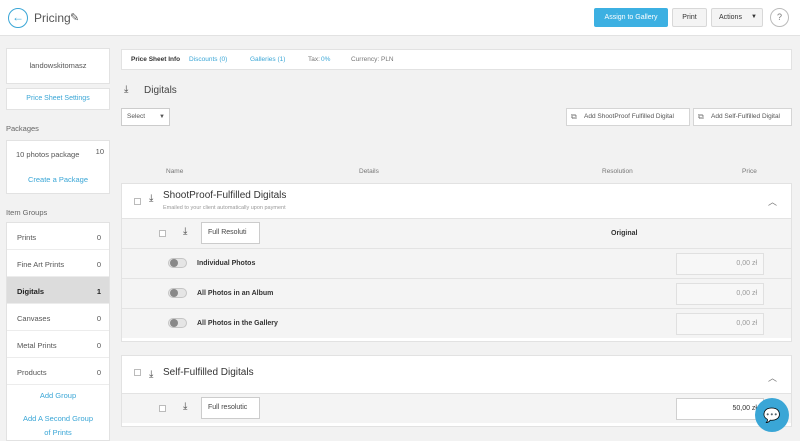 The image size is (800, 441). I want to click on tax-label: Tax:, so click(314, 59).